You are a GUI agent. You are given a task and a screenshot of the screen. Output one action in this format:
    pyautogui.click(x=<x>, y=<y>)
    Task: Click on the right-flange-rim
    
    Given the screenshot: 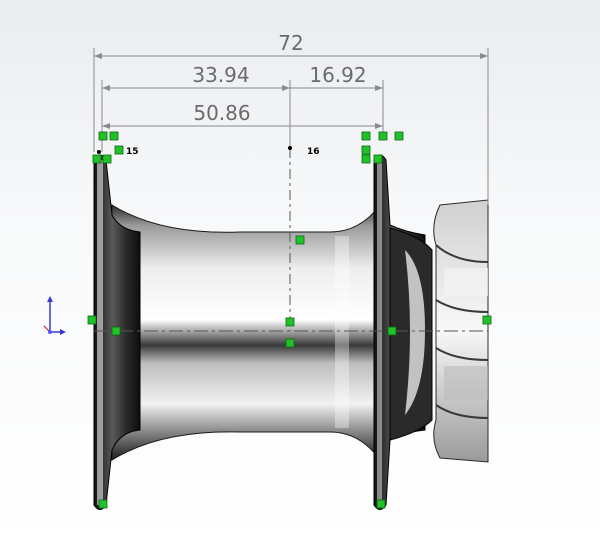 What is the action you would take?
    pyautogui.click(x=379, y=332)
    